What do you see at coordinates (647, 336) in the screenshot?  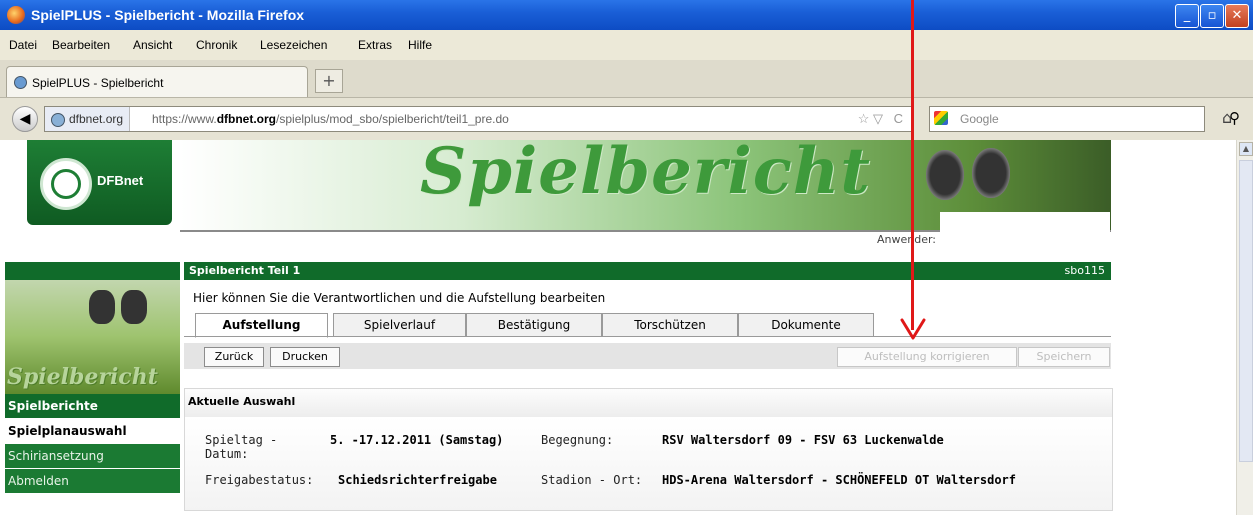 I see `tab-underline` at bounding box center [647, 336].